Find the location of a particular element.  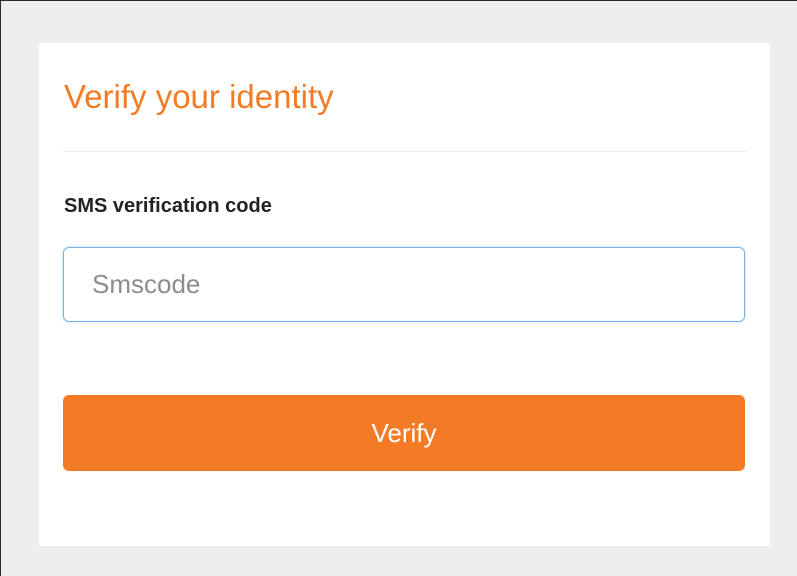

sms-code-input is located at coordinates (404, 284).